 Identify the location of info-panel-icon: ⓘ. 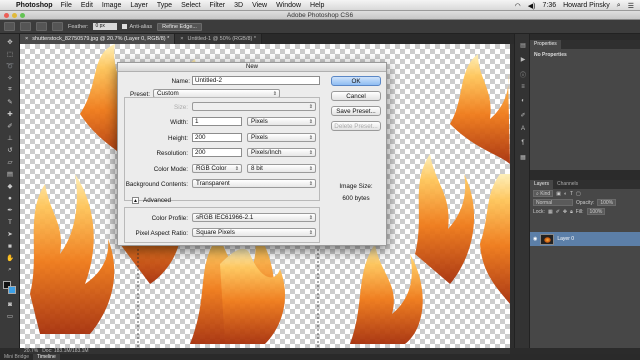
(523, 74).